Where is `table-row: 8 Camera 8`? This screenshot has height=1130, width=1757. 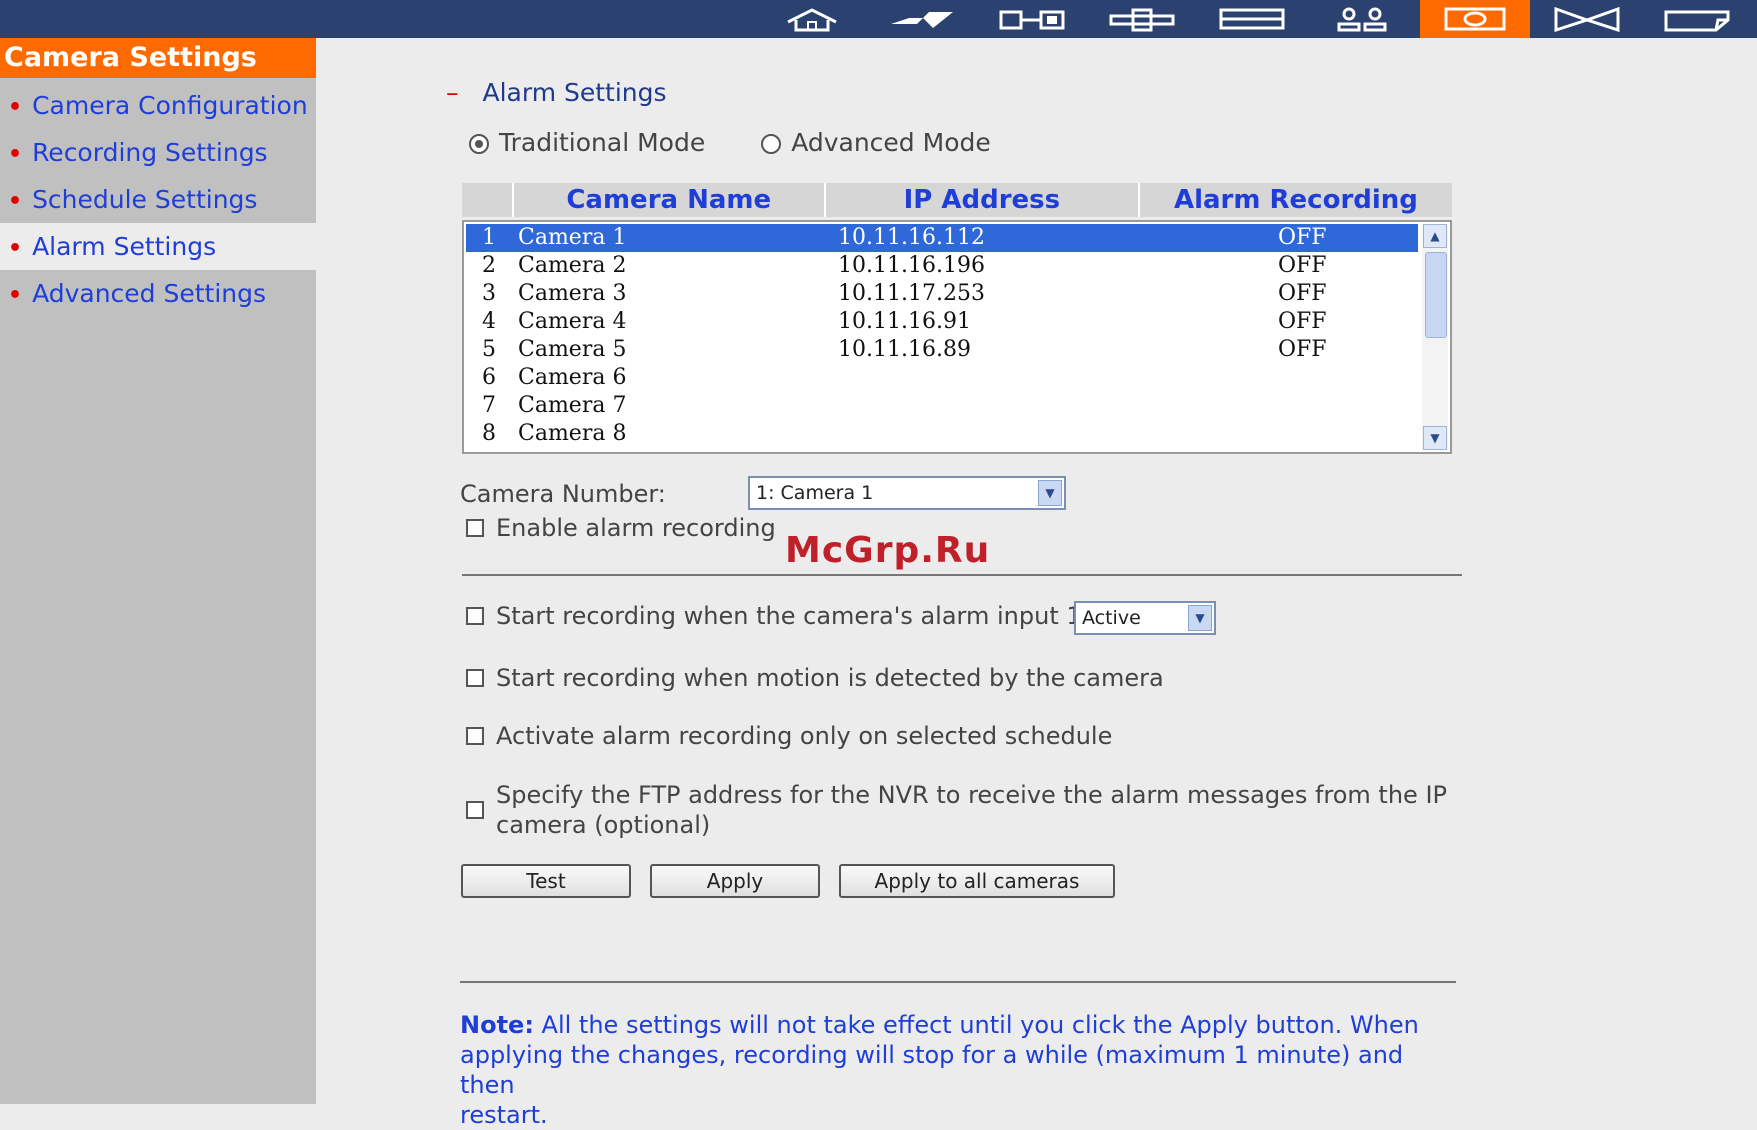 table-row: 8 Camera 8 is located at coordinates (942, 434).